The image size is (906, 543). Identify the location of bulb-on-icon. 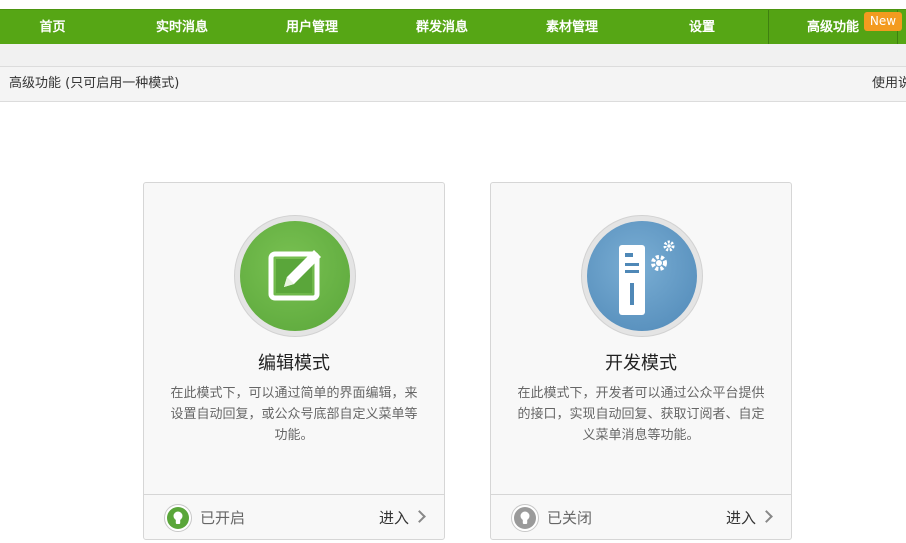
(178, 518).